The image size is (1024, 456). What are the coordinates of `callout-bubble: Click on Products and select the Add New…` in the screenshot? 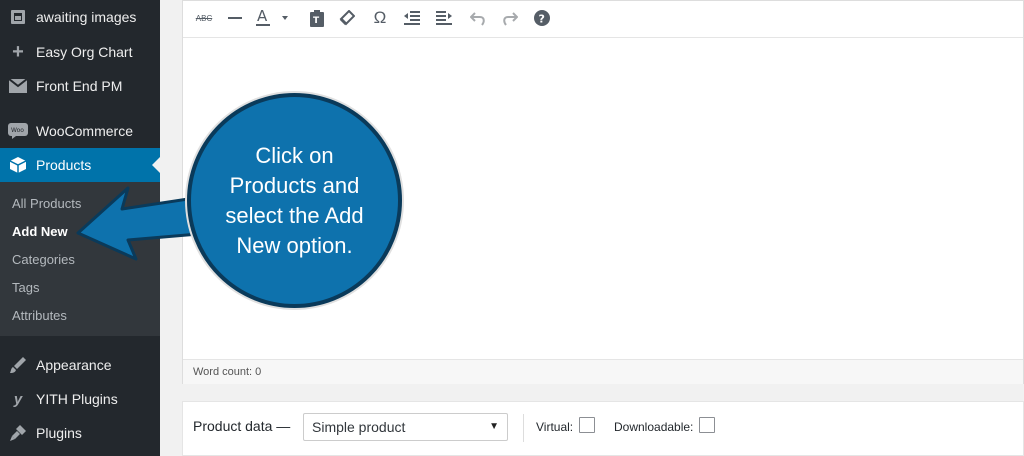 It's located at (294, 200).